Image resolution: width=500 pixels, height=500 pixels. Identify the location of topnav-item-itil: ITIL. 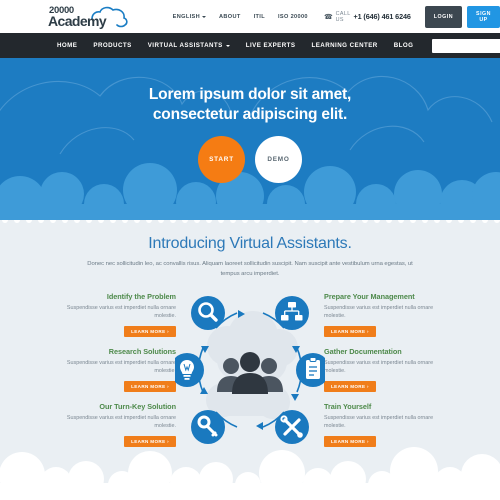
(259, 17).